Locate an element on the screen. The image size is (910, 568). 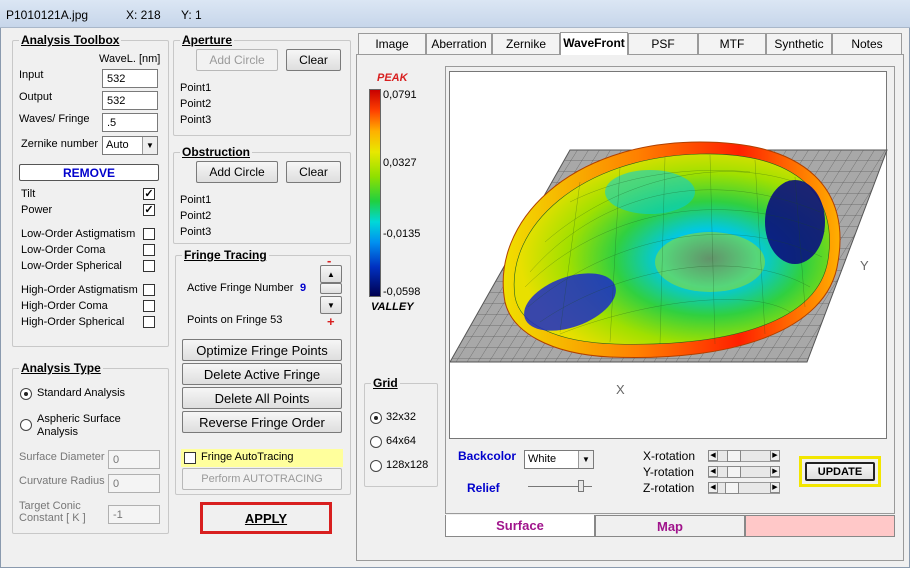
z-rotation-thumb is located at coordinates (732, 488).